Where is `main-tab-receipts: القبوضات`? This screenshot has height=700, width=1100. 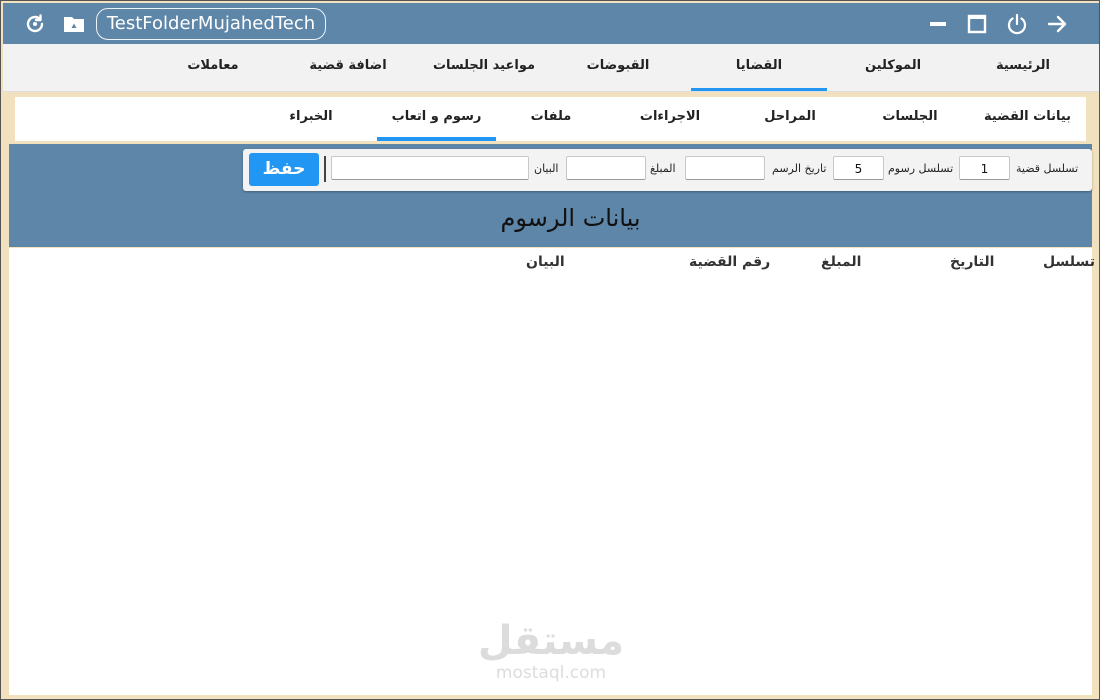 main-tab-receipts: القبوضات is located at coordinates (618, 67).